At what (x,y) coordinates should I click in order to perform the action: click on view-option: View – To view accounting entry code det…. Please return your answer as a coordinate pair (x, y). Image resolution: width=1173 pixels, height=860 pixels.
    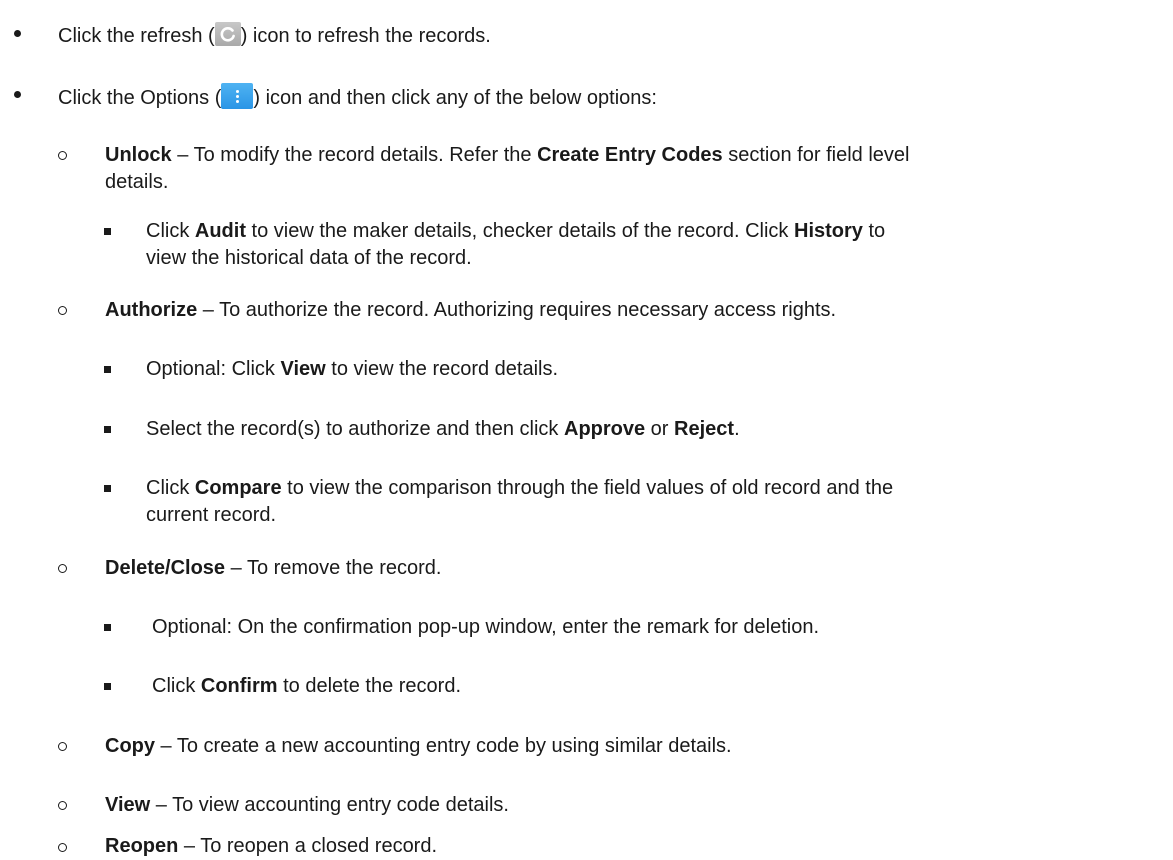
    Looking at the image, I should click on (307, 805).